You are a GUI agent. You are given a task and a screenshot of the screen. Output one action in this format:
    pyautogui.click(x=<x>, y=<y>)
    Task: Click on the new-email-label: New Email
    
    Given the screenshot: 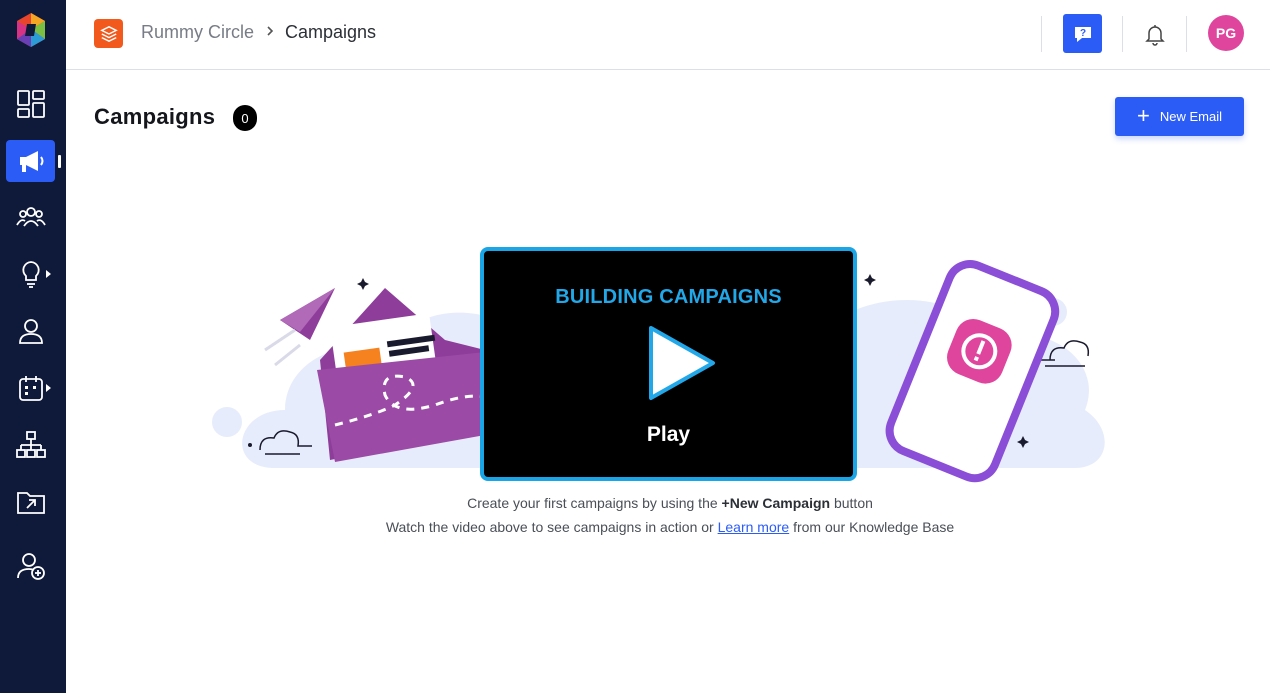 What is the action you would take?
    pyautogui.click(x=1190, y=116)
    